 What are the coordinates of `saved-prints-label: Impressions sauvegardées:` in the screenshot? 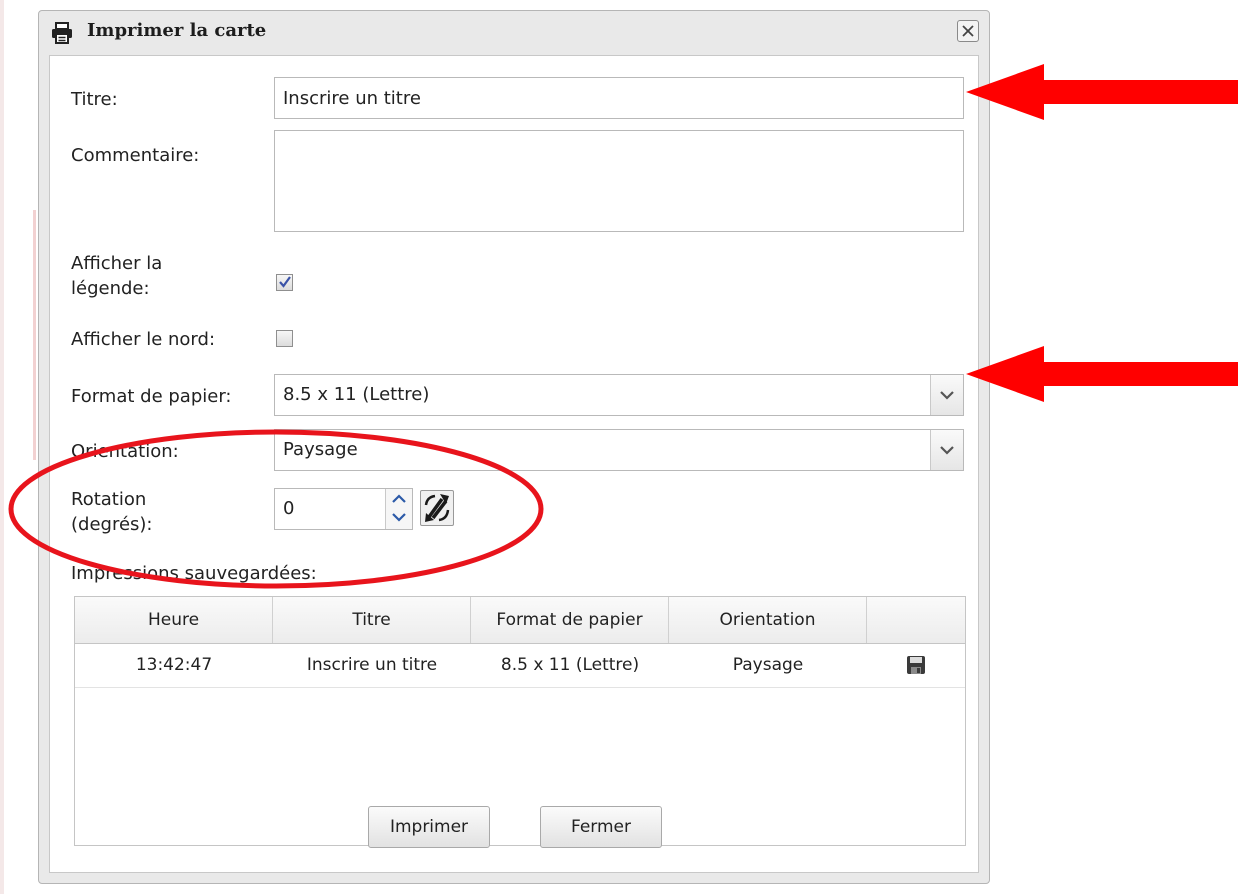 It's located at (194, 573).